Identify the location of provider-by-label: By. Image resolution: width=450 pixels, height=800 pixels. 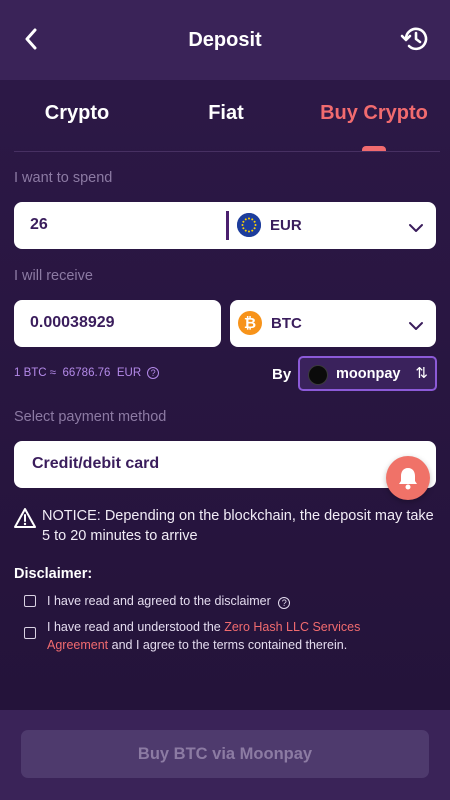
(282, 374).